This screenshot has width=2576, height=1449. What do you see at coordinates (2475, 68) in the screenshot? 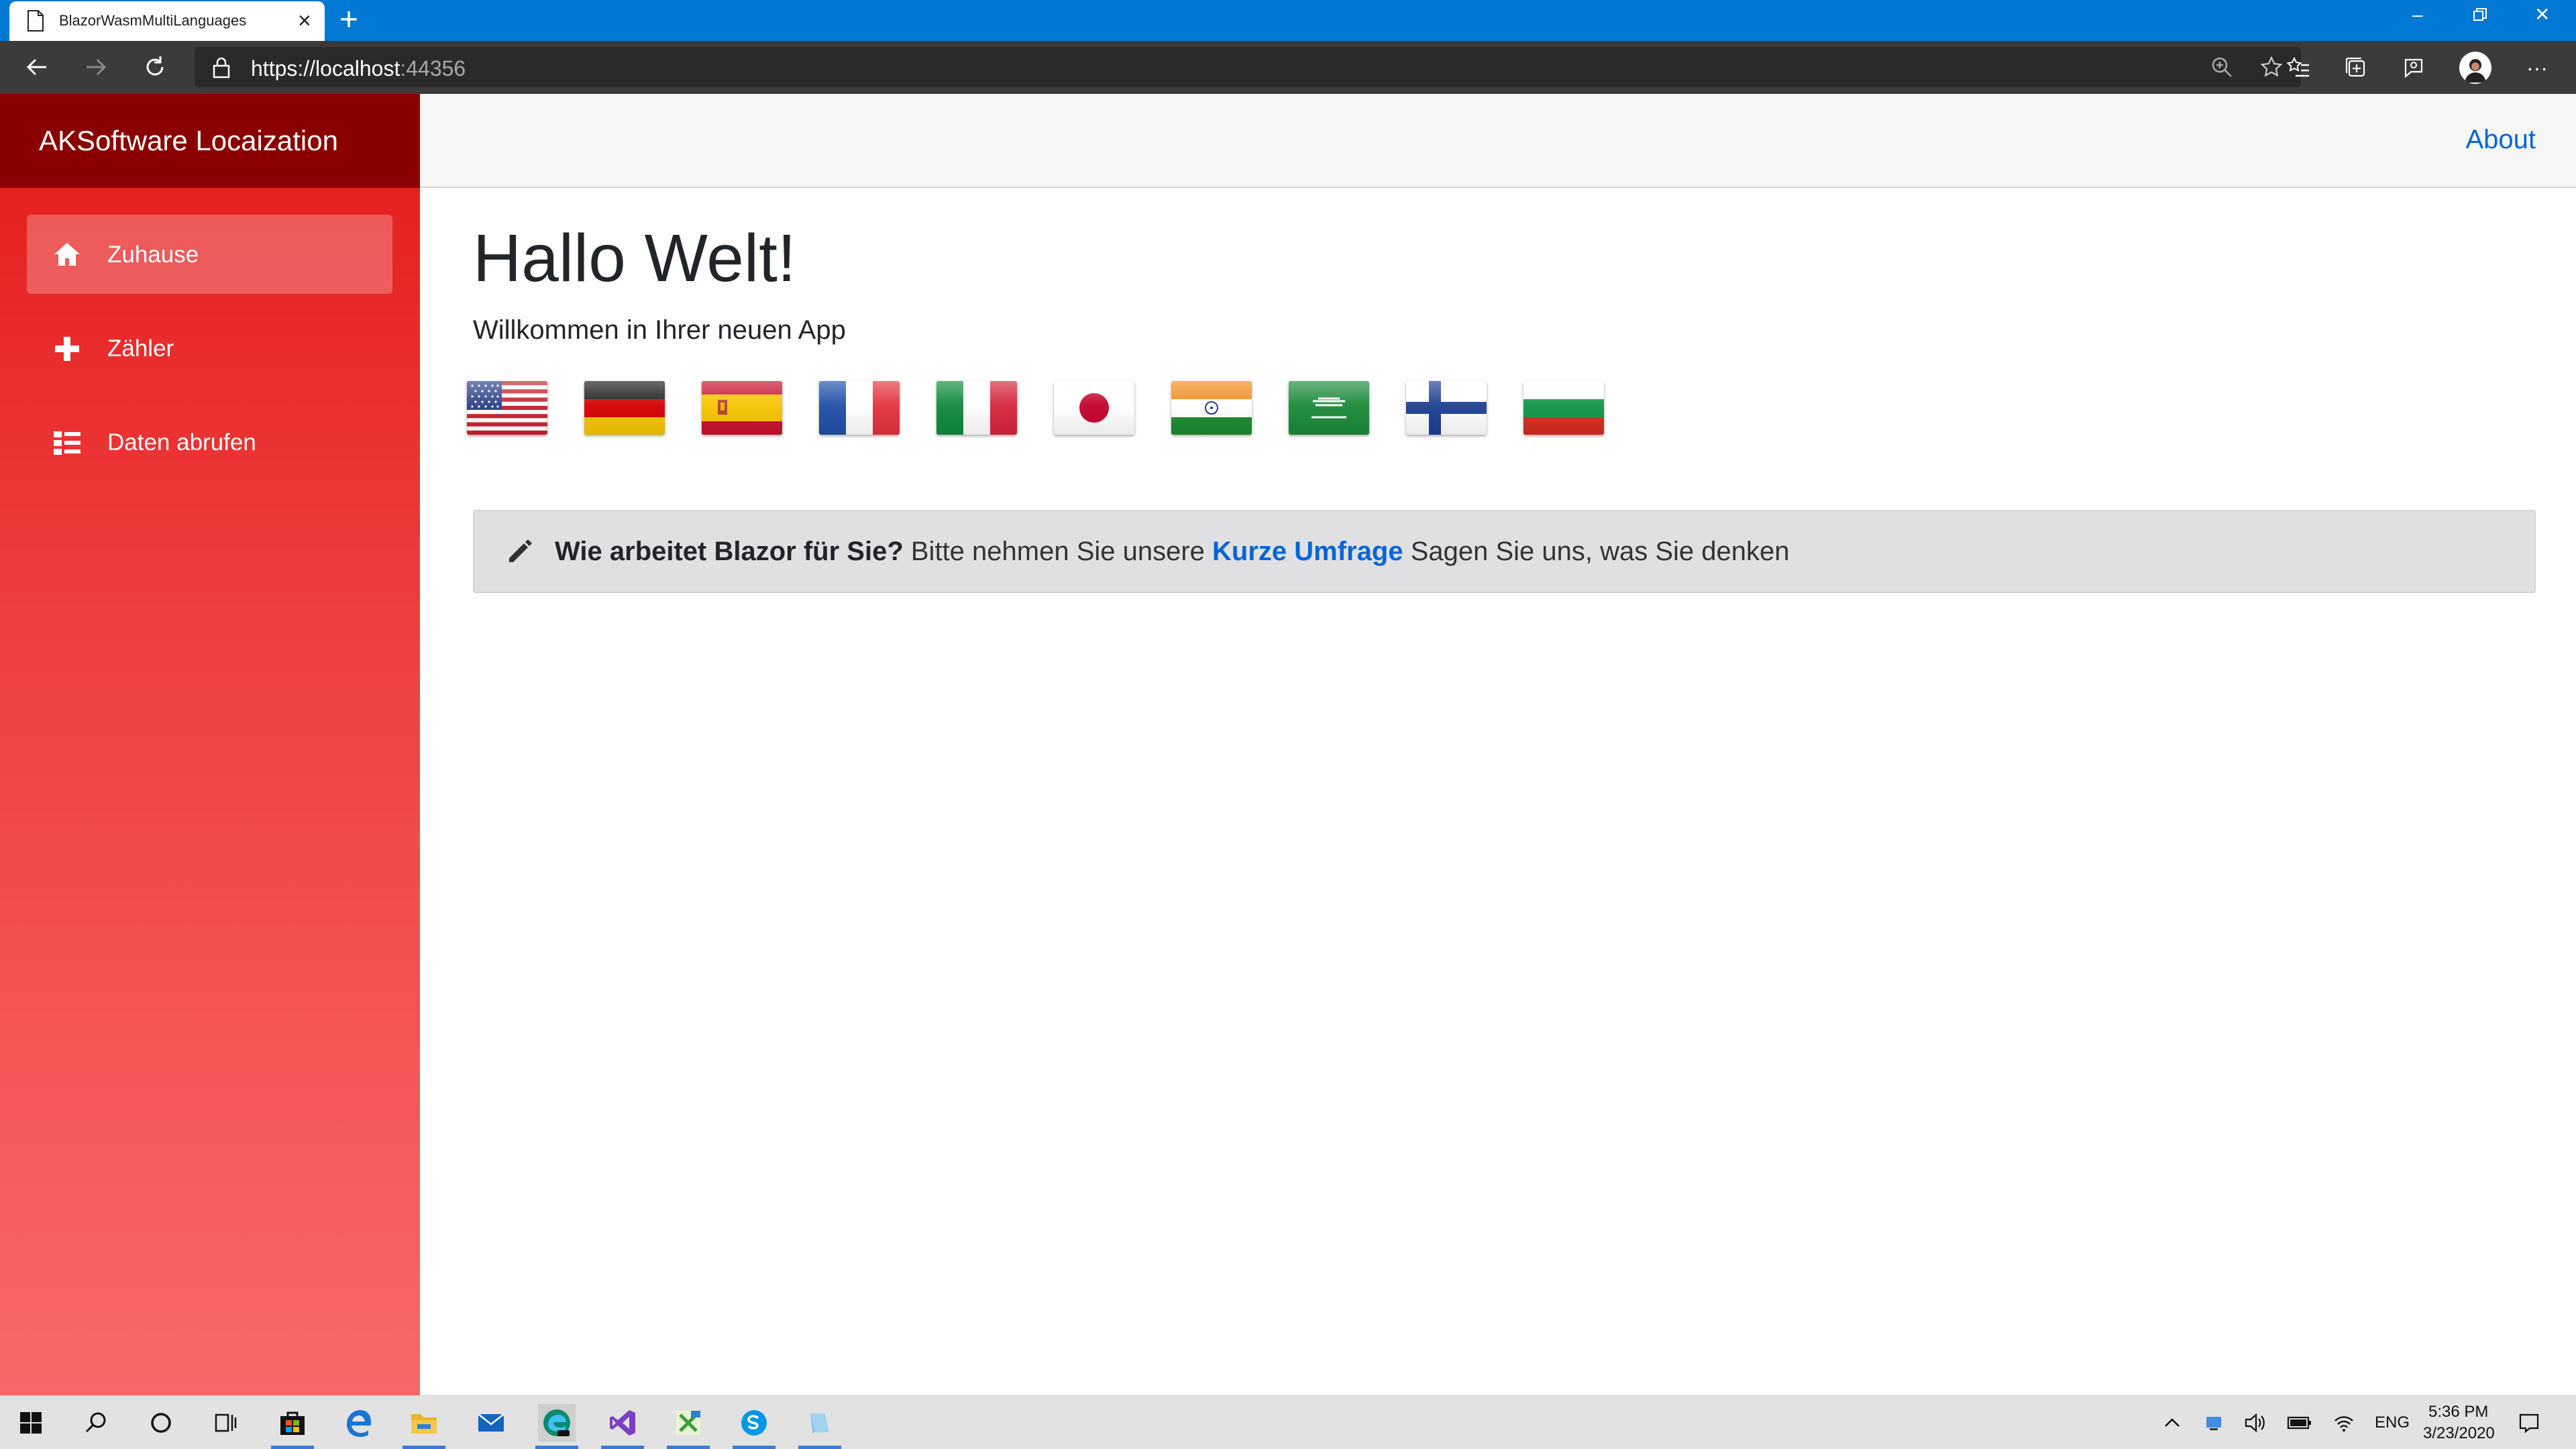
I see `profile-avatar` at bounding box center [2475, 68].